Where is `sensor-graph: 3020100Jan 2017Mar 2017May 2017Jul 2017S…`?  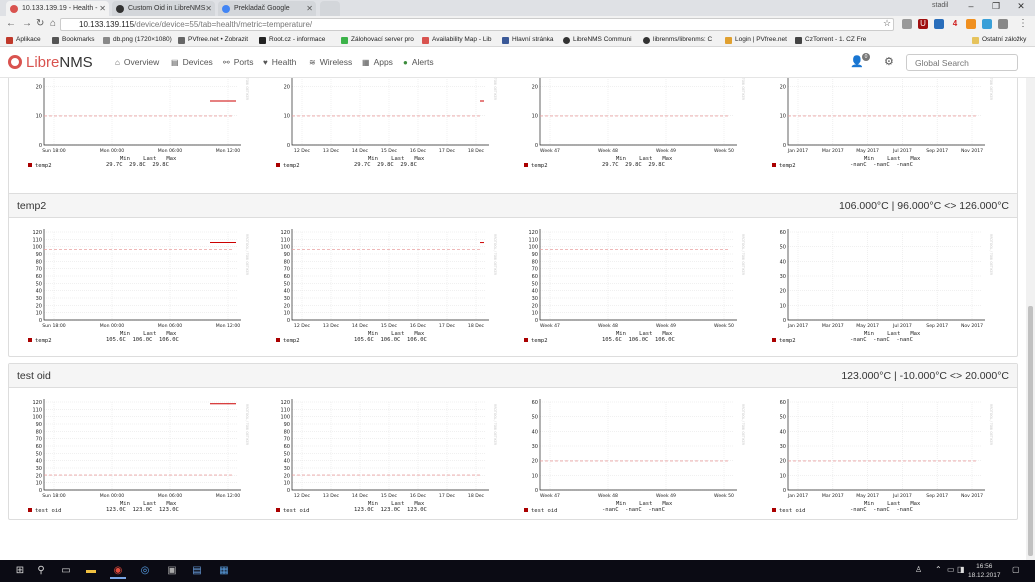 sensor-graph: 3020100Jan 2017Mar 2017May 2017Jul 2017S… is located at coordinates (883, 138).